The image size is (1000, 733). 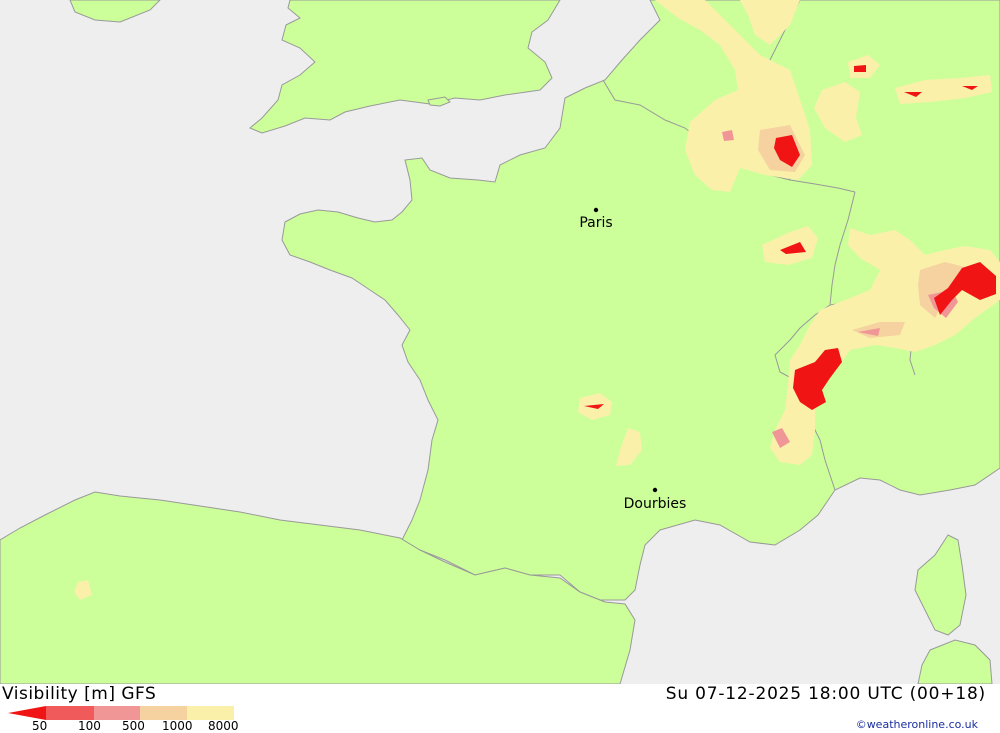 What do you see at coordinates (728, 135) in the screenshot?
I see `vis-area-benelux-small` at bounding box center [728, 135].